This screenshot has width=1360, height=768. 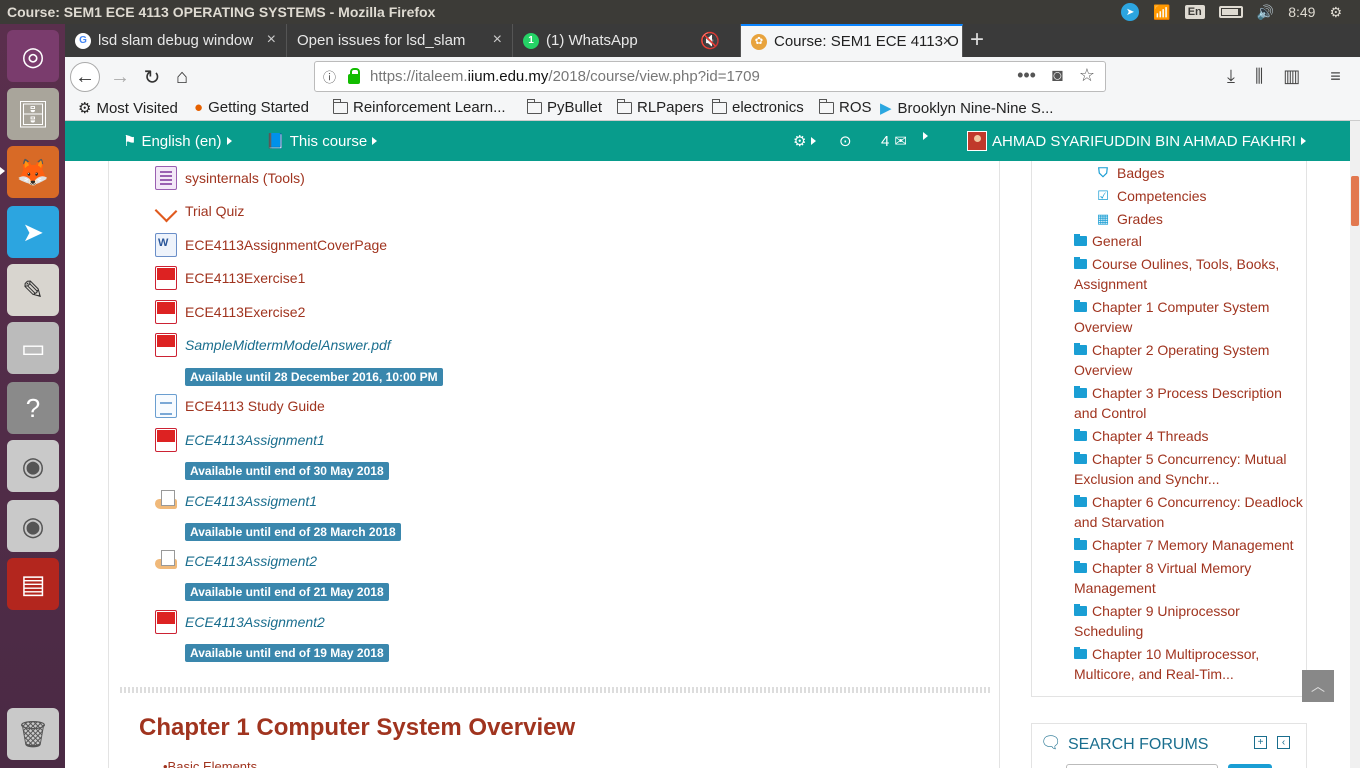 I want to click on activity-cover-page: ECE4113AssignmentCoverPage, so click(x=271, y=245).